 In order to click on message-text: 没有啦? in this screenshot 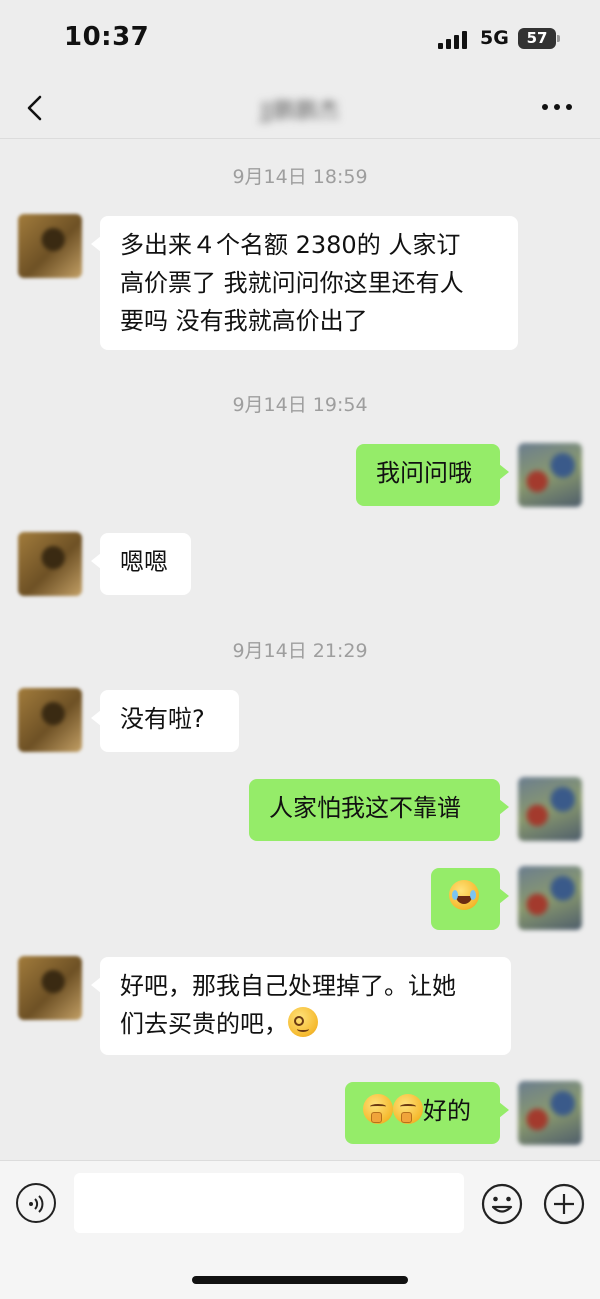, I will do `click(162, 719)`.